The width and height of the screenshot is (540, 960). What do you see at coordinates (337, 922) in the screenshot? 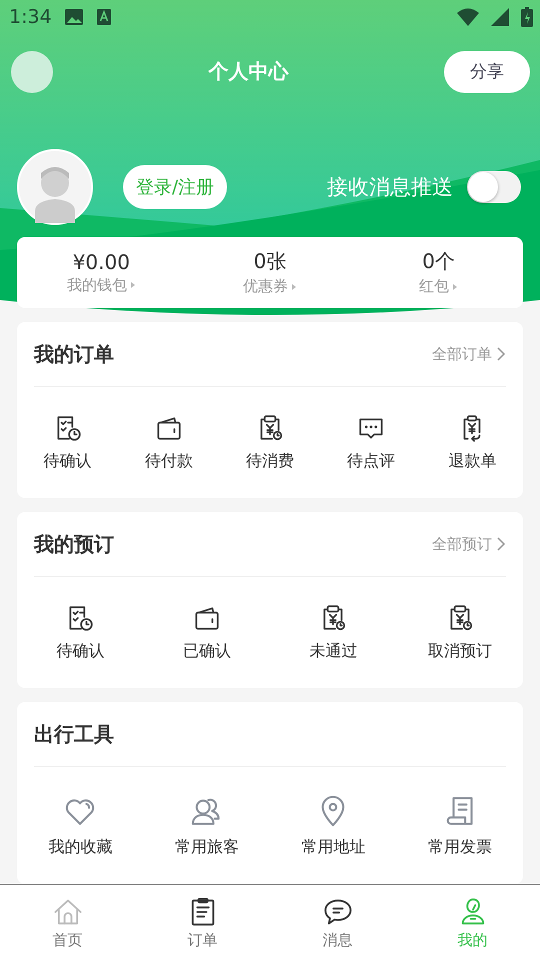
I see `tab-item: 消息` at bounding box center [337, 922].